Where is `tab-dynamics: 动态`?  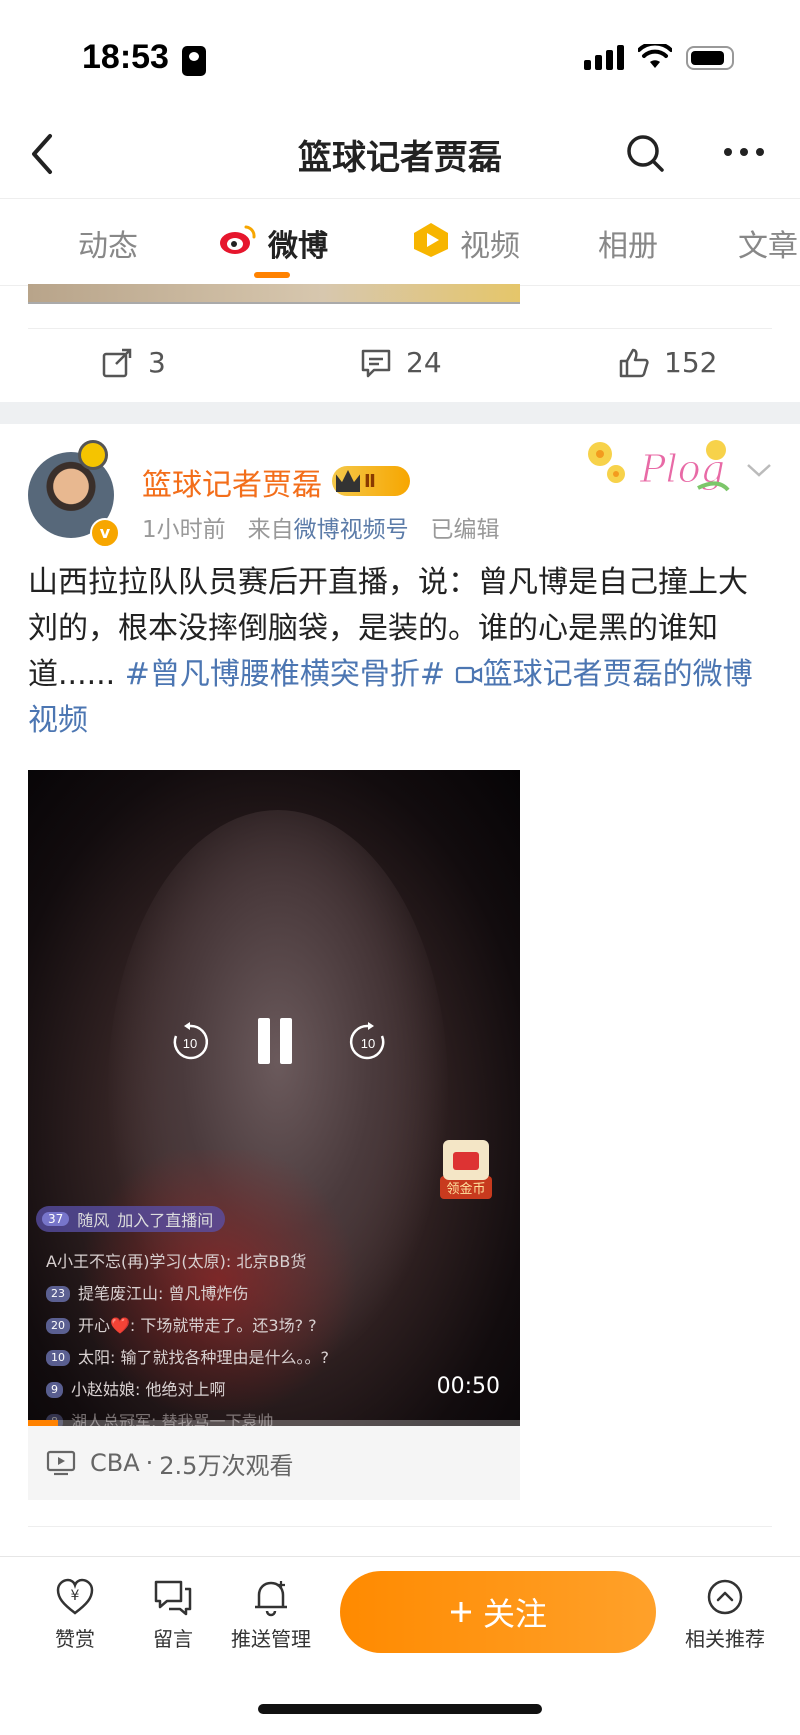
tab-dynamics: 动态 is located at coordinates (108, 243).